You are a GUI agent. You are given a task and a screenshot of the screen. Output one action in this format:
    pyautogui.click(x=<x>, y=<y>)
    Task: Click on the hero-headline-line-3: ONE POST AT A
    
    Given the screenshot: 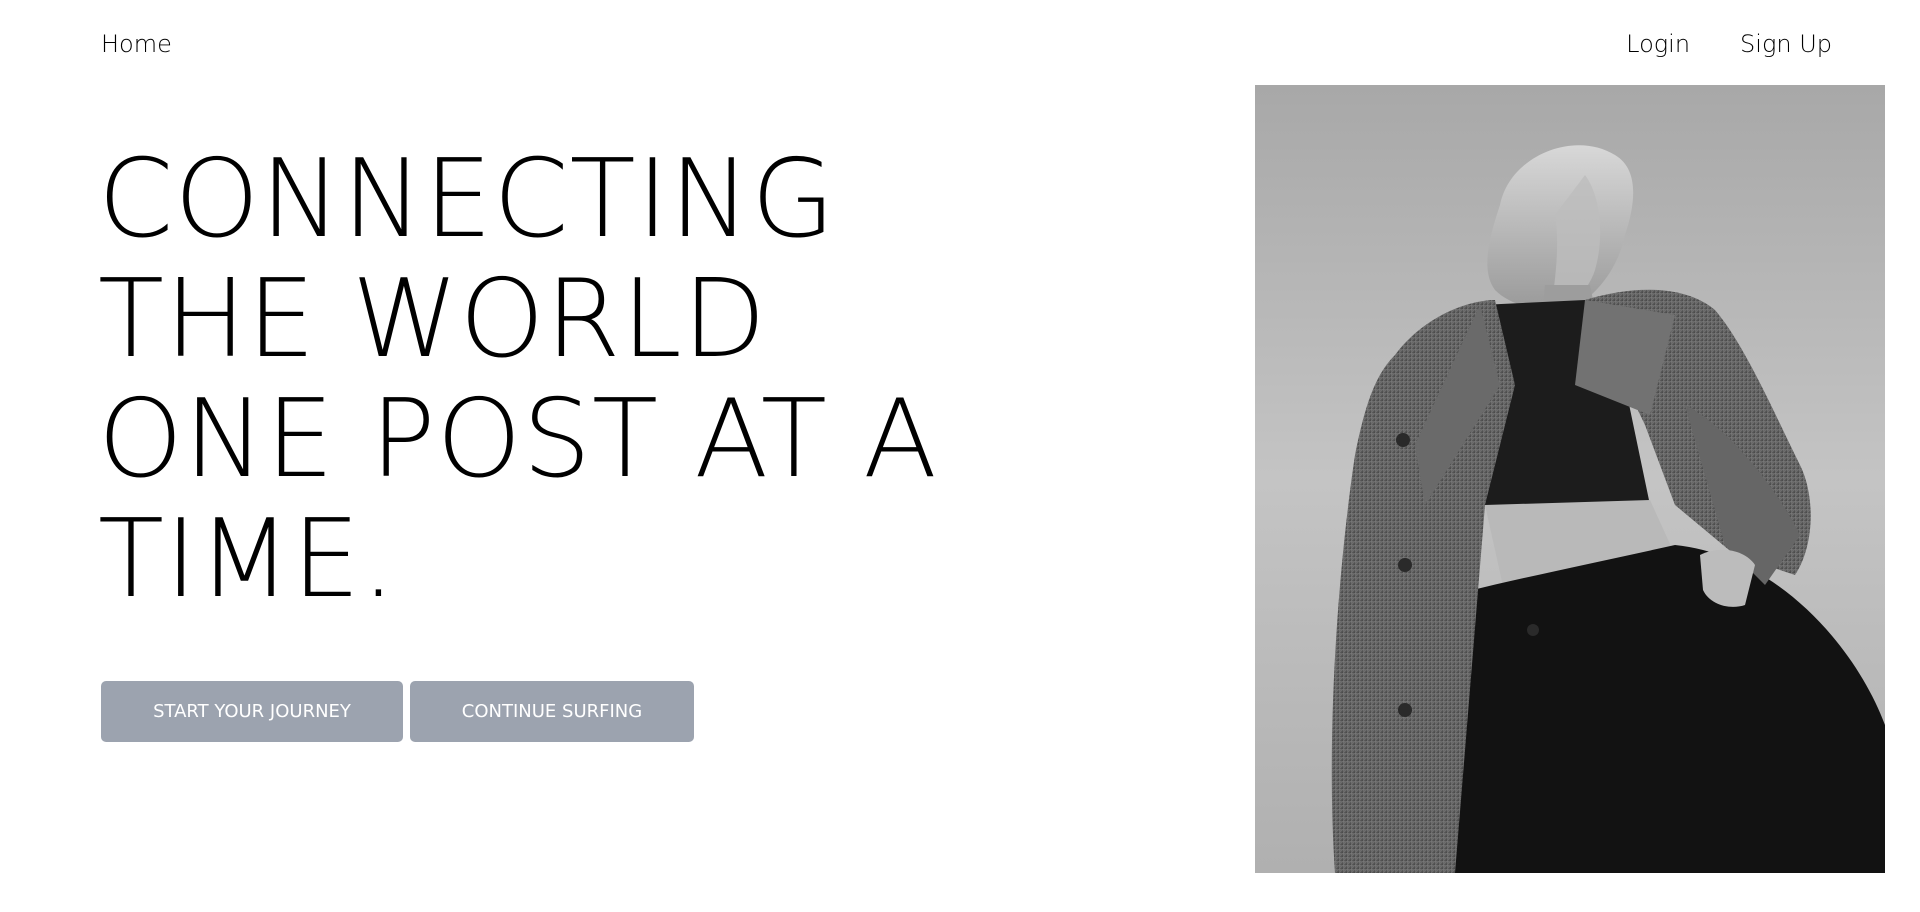 What is the action you would take?
    pyautogui.click(x=518, y=439)
    